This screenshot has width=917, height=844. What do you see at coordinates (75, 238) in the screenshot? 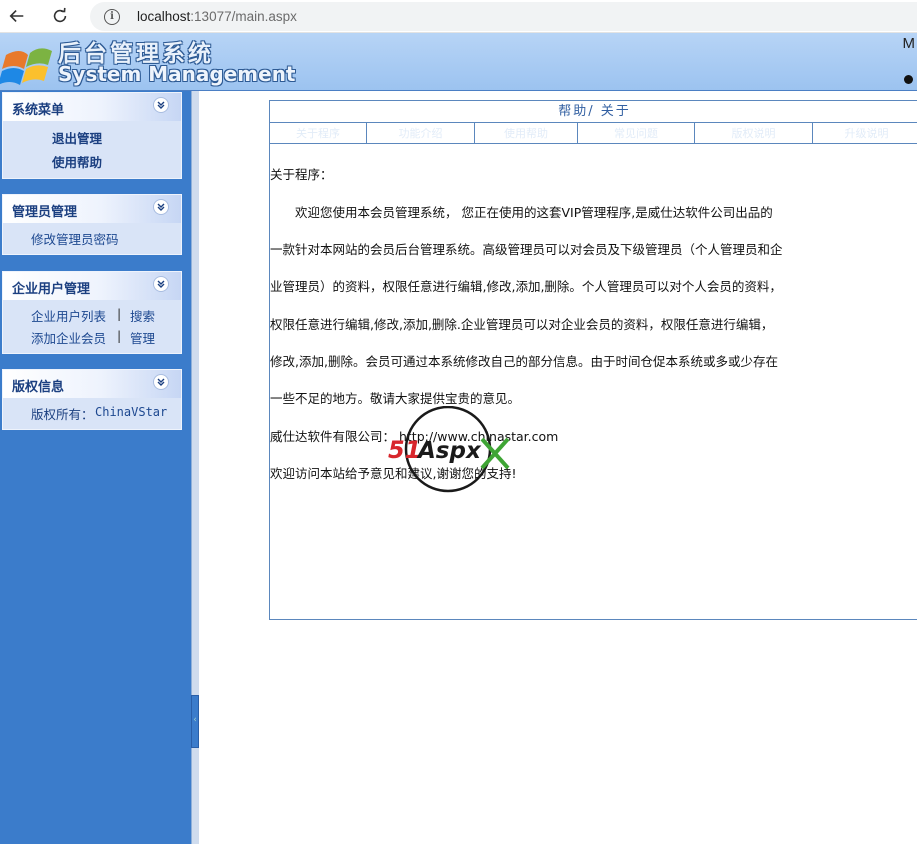
I see `change-admin-password-link: 修改管理员密码` at bounding box center [75, 238].